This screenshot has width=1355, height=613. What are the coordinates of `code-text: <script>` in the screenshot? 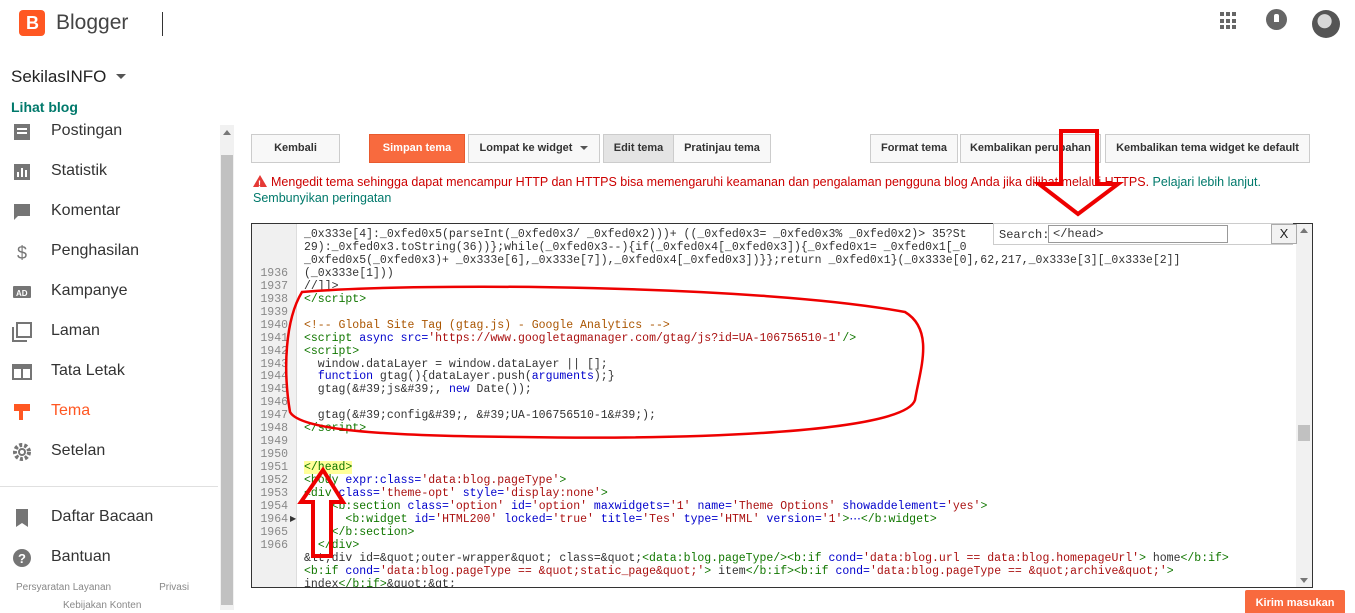 It's located at (332, 351).